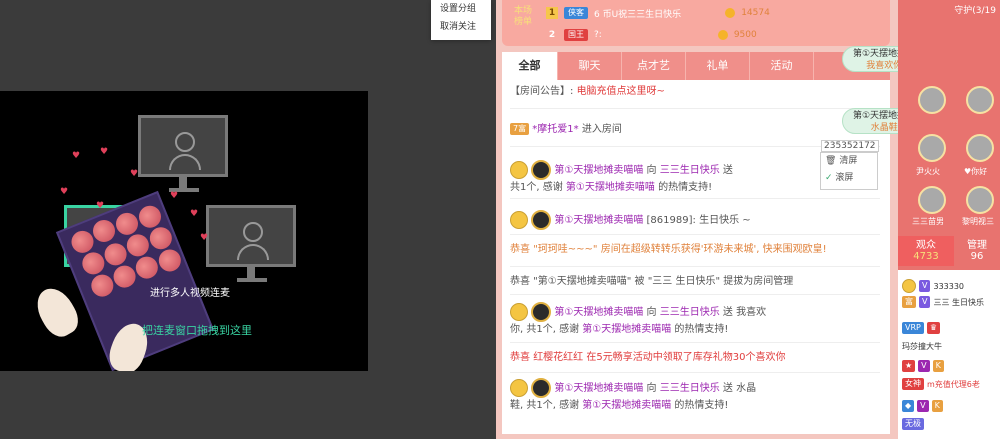  What do you see at coordinates (849, 161) in the screenshot?
I see `clear-screen-button: 🗑 清屏` at bounding box center [849, 161].